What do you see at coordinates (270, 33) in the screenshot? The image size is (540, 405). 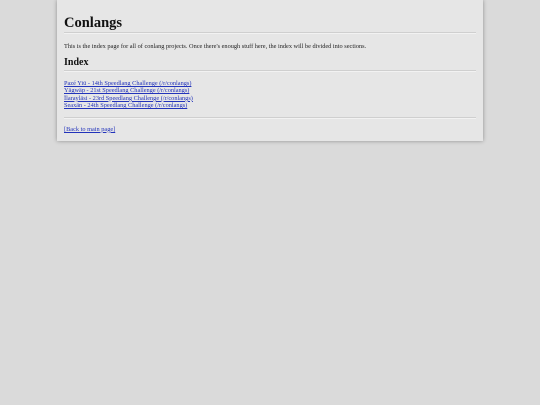 I see `title-divider` at bounding box center [270, 33].